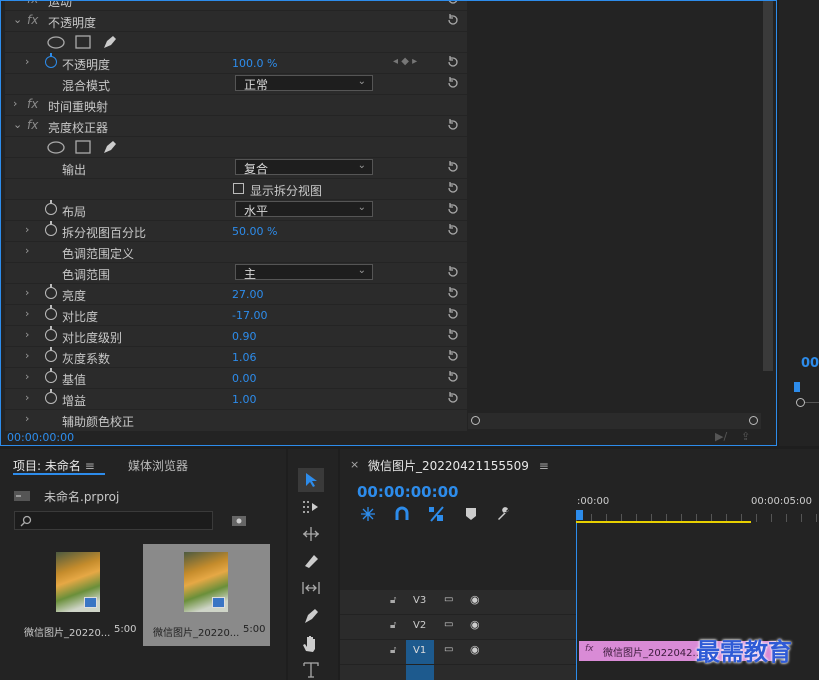  I want to click on tab-project: 项目: 未命名 ≡, so click(54, 465).